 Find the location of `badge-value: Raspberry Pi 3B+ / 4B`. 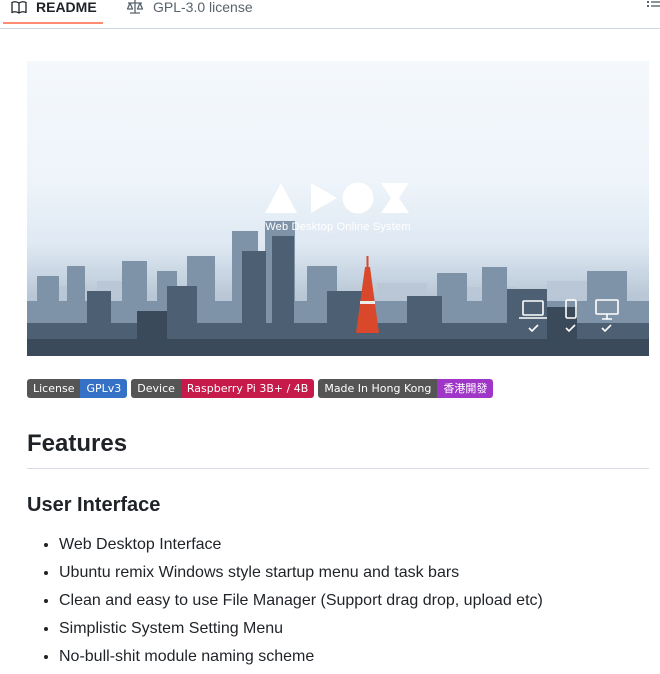

badge-value: Raspberry Pi 3B+ / 4B is located at coordinates (247, 388).